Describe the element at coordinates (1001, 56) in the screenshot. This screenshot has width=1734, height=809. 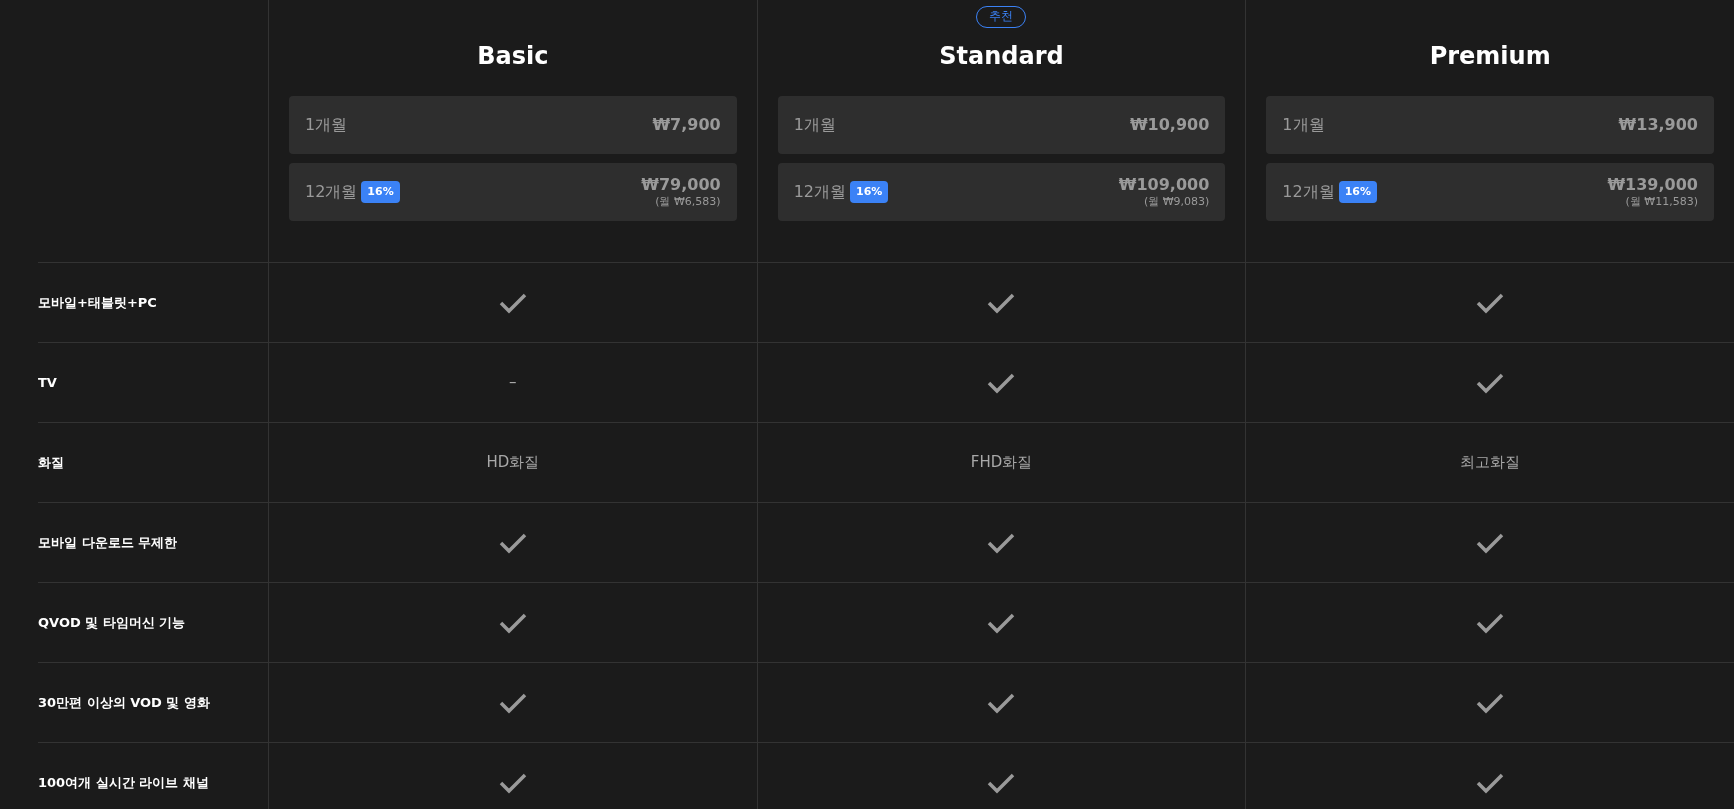
I see `plan-title: Standard` at that location.